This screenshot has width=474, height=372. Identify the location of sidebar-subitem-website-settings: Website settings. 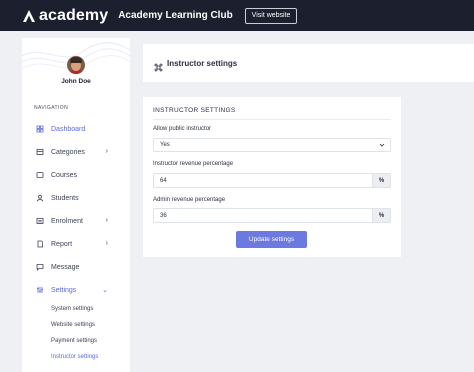
(73, 325).